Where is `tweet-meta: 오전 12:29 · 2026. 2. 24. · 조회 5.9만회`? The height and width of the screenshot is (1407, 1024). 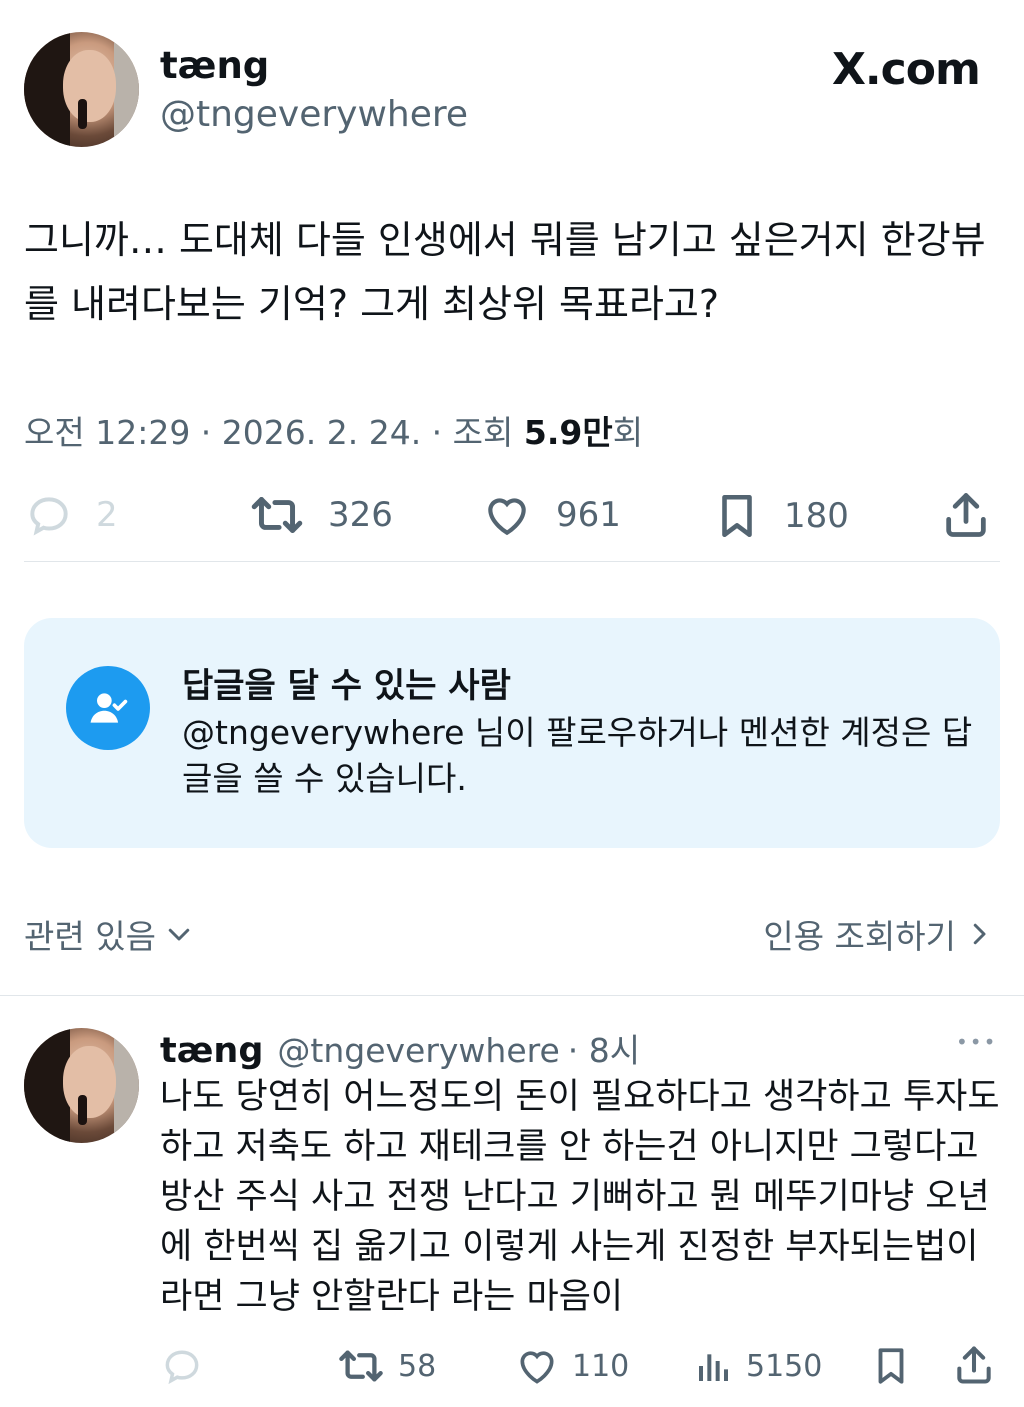
tweet-meta: 오전 12:29 · 2026. 2. 24. · 조회 5.9만회 is located at coordinates (333, 430).